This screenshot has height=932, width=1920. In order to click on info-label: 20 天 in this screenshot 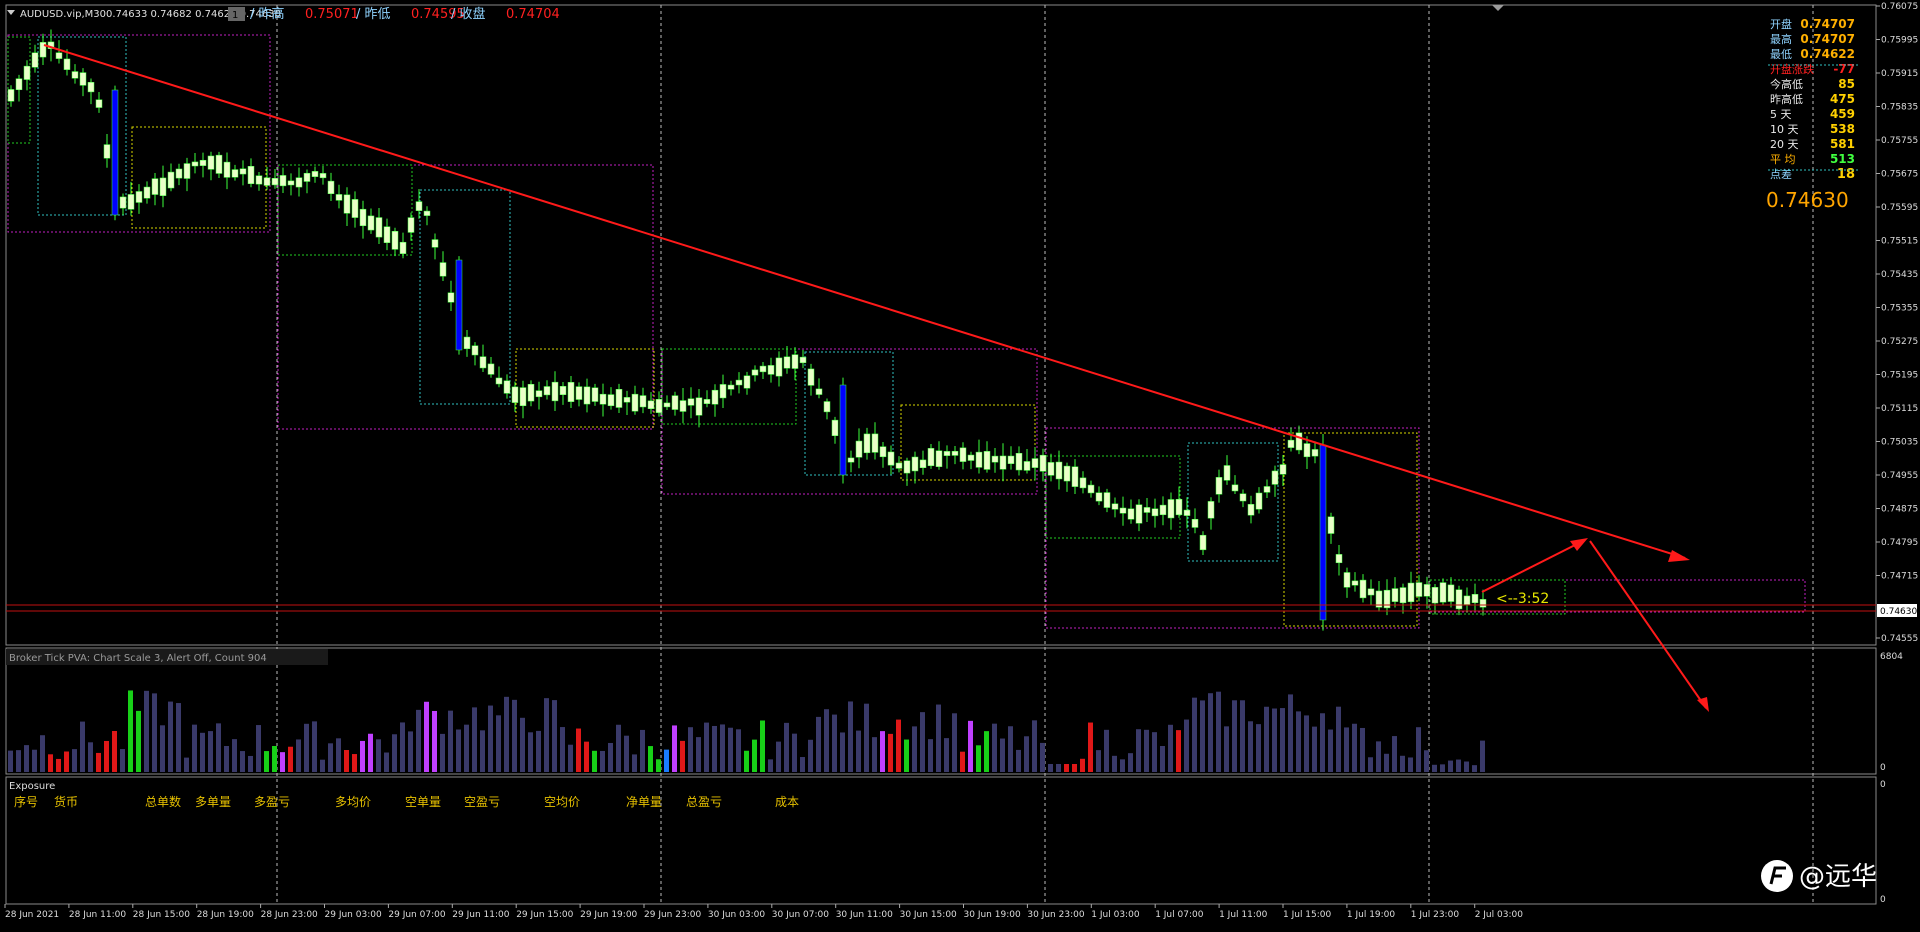, I will do `click(1784, 144)`.